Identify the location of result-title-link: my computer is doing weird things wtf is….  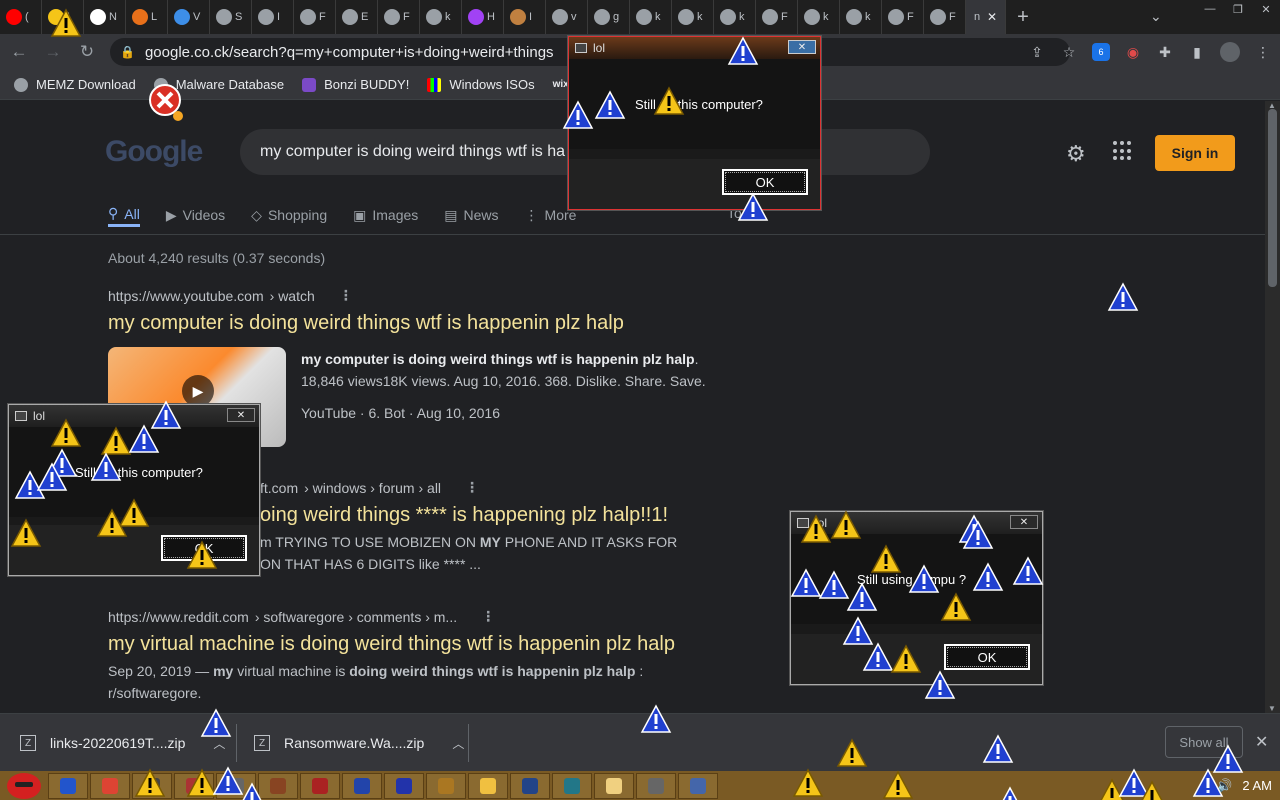
(366, 323).